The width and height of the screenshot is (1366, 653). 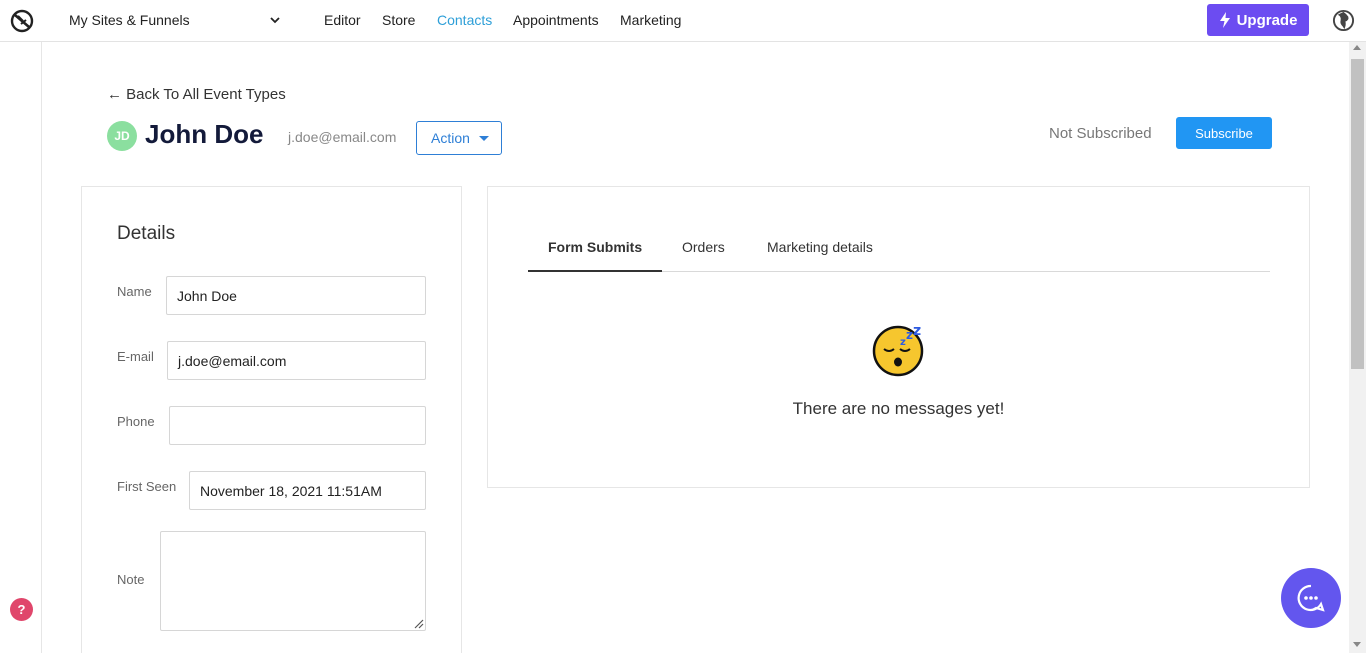 What do you see at coordinates (595, 271) in the screenshot?
I see `active-tab-indicator` at bounding box center [595, 271].